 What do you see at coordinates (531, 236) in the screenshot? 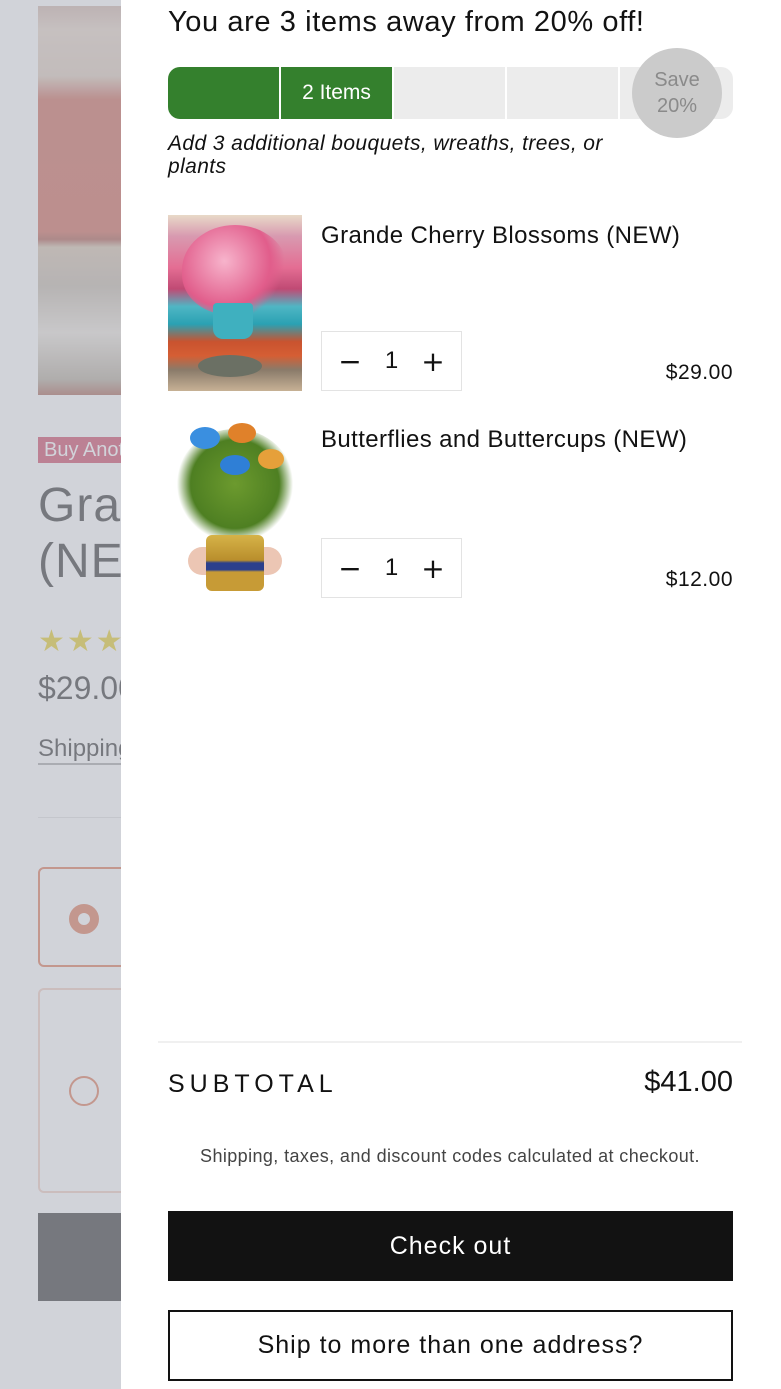
I see `item-name-link: Grande Cherry Blossoms (NEW)` at bounding box center [531, 236].